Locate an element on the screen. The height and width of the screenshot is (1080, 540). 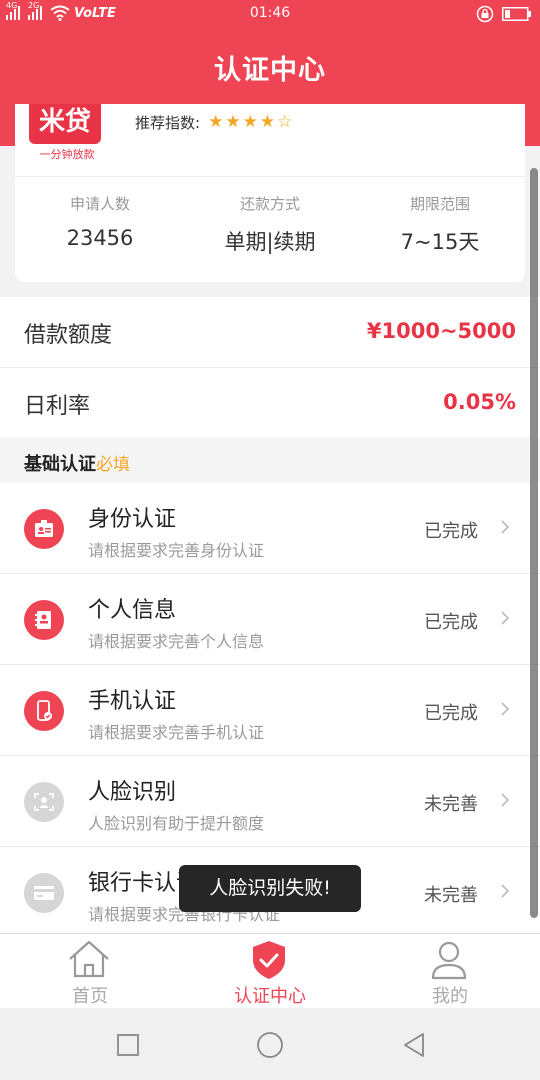
home-button-icon is located at coordinates (270, 1045).